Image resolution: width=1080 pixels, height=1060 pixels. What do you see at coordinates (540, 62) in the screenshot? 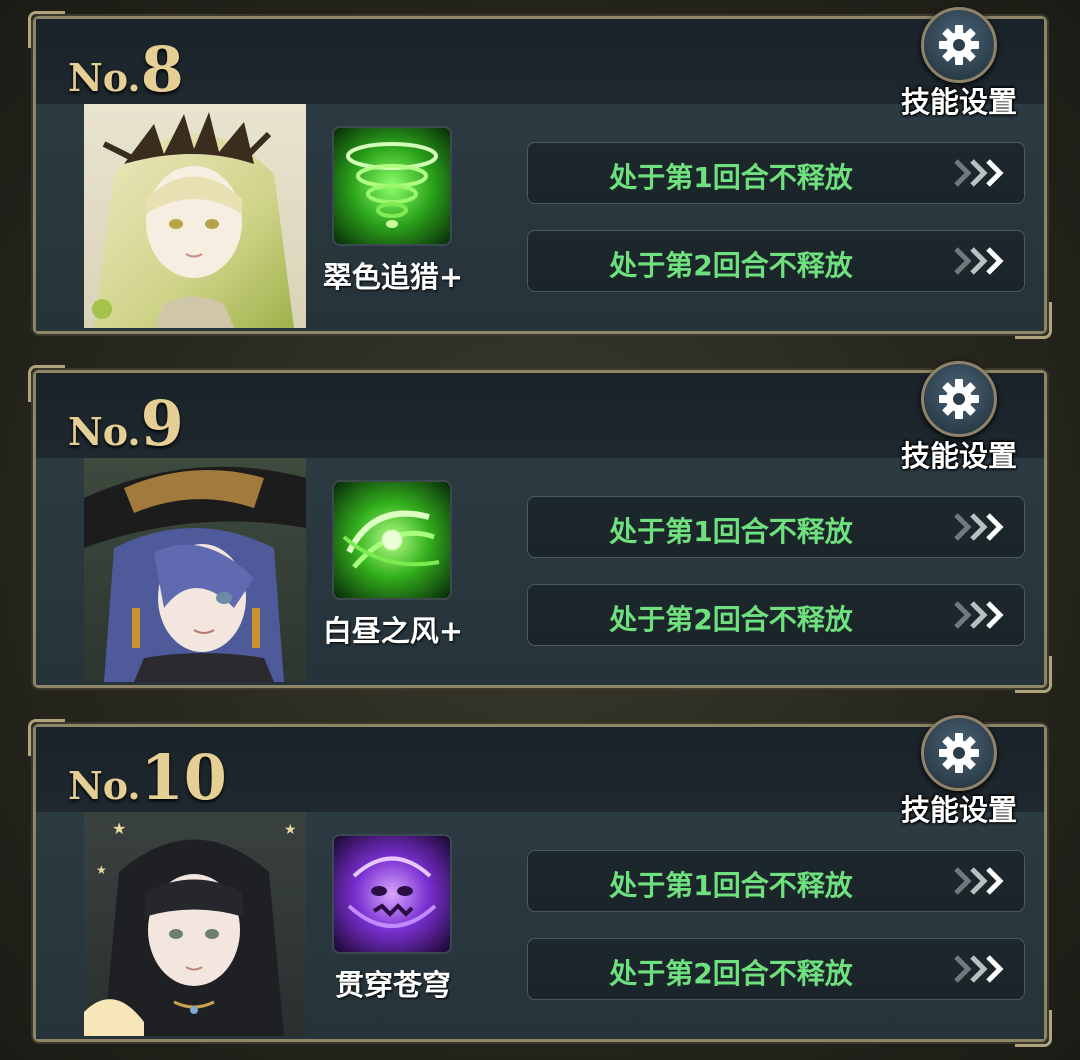
I see `card-header: No.8` at bounding box center [540, 62].